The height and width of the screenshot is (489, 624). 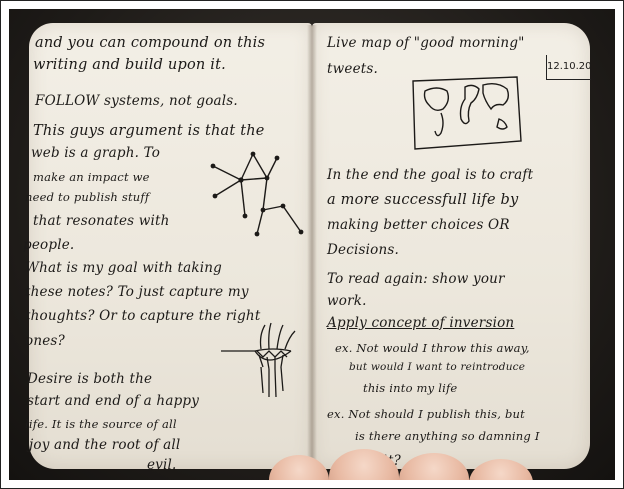 What do you see at coordinates (124, 268) in the screenshot?
I see `left-line-10: What is my goal with taking` at bounding box center [124, 268].